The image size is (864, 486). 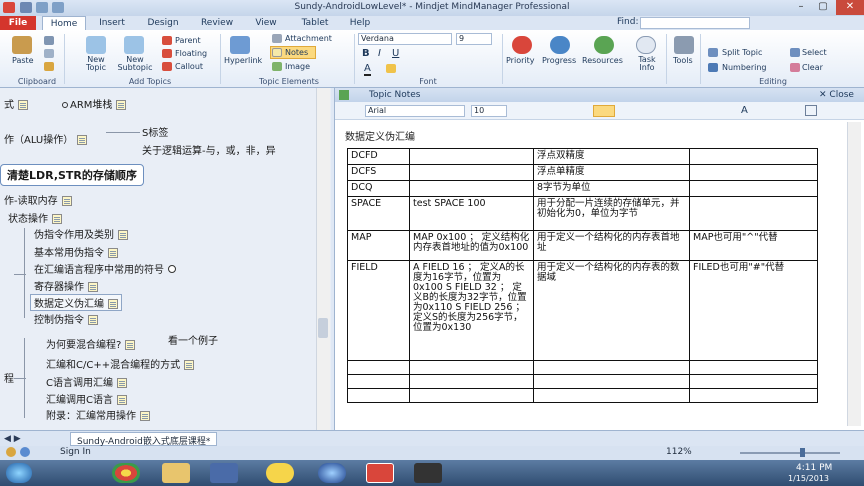 What do you see at coordinates (489, 111) in the screenshot?
I see `notes-size-select: 10` at bounding box center [489, 111].